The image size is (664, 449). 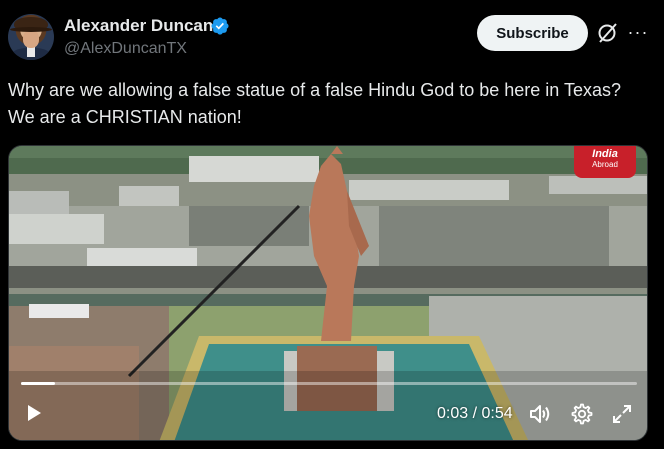 I want to click on time-display: 0:03 / 0:54, so click(x=475, y=414).